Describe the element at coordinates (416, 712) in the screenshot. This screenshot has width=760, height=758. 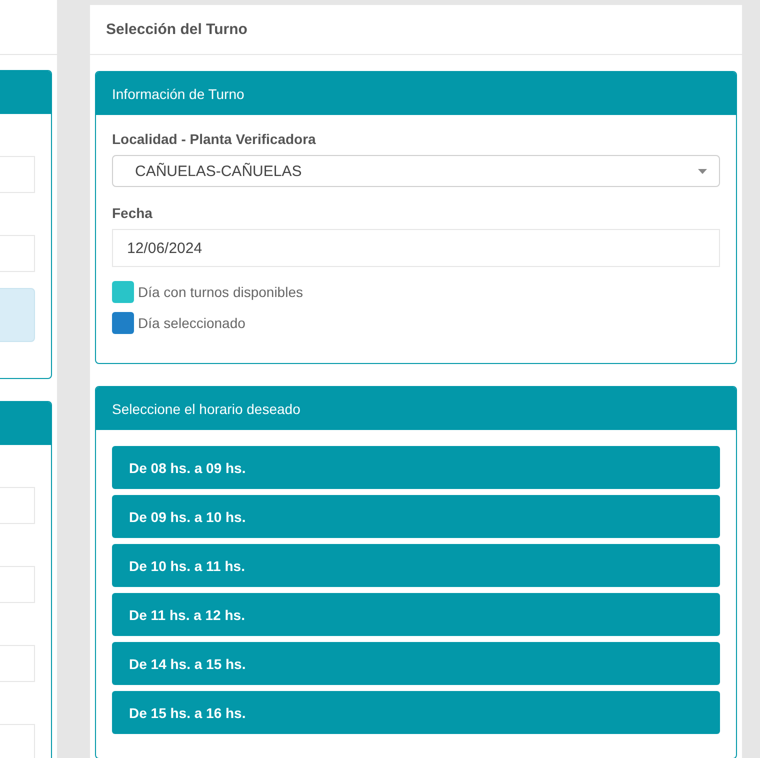
I see `time-slot-button: De 15 hs. a 16 hs.` at that location.